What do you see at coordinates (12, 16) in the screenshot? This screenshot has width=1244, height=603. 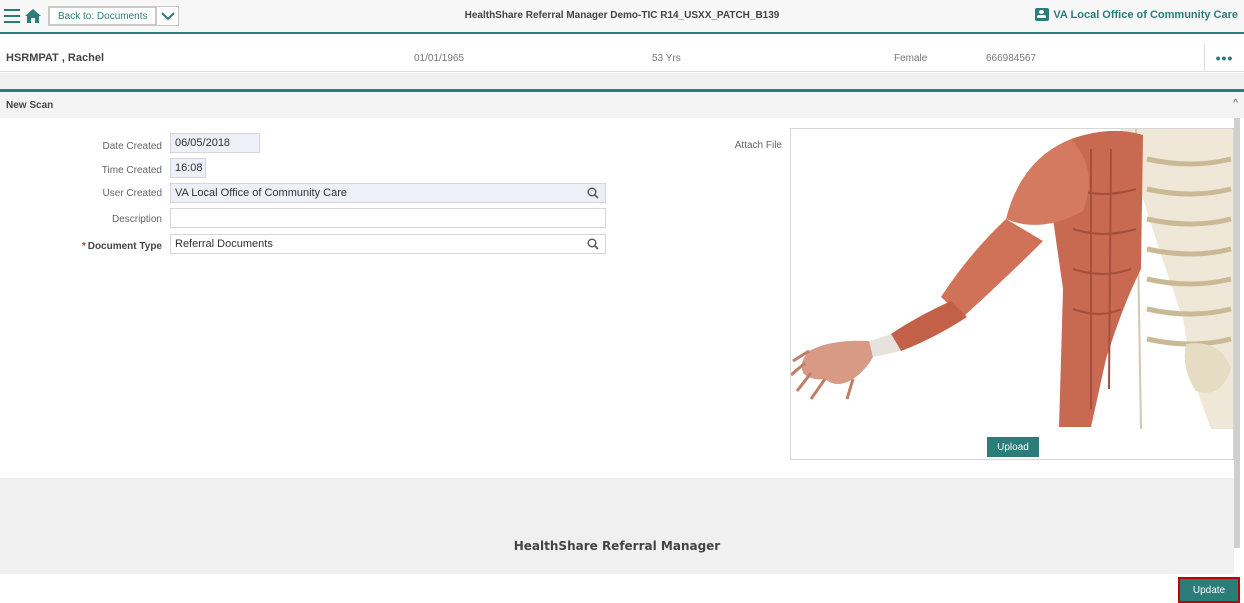 I see `menu-icon` at bounding box center [12, 16].